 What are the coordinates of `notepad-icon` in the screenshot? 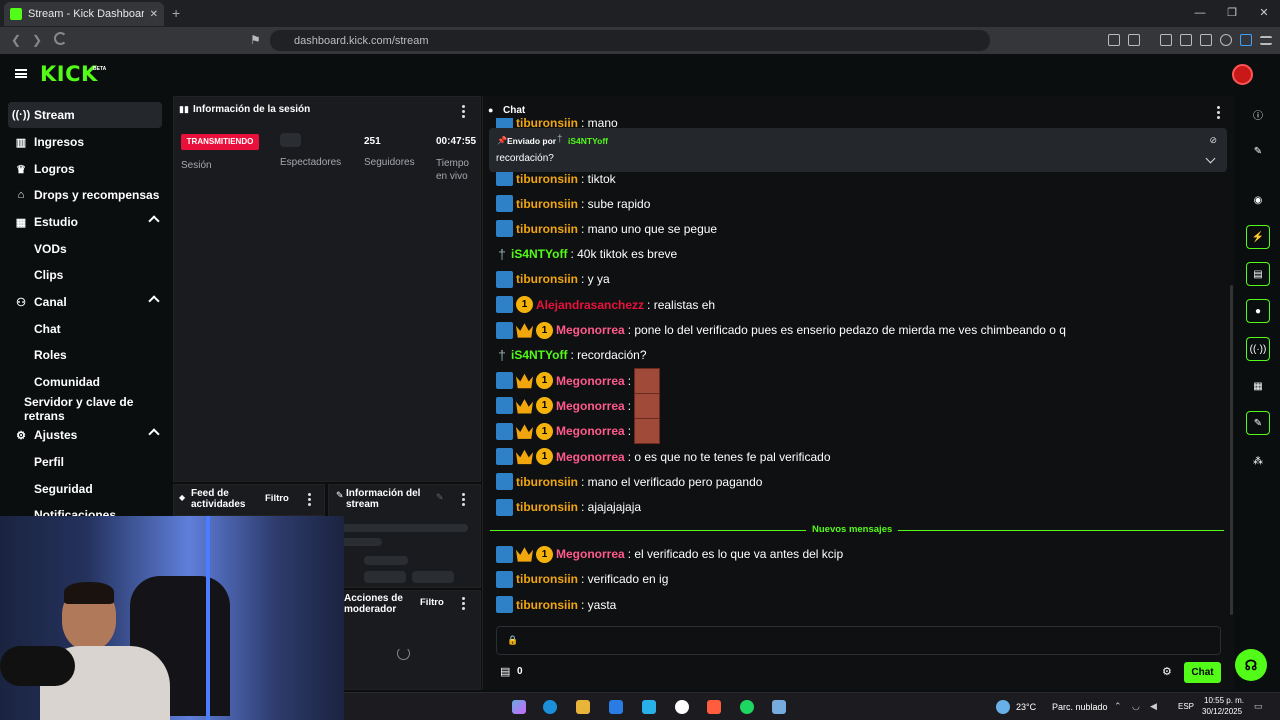 It's located at (779, 707).